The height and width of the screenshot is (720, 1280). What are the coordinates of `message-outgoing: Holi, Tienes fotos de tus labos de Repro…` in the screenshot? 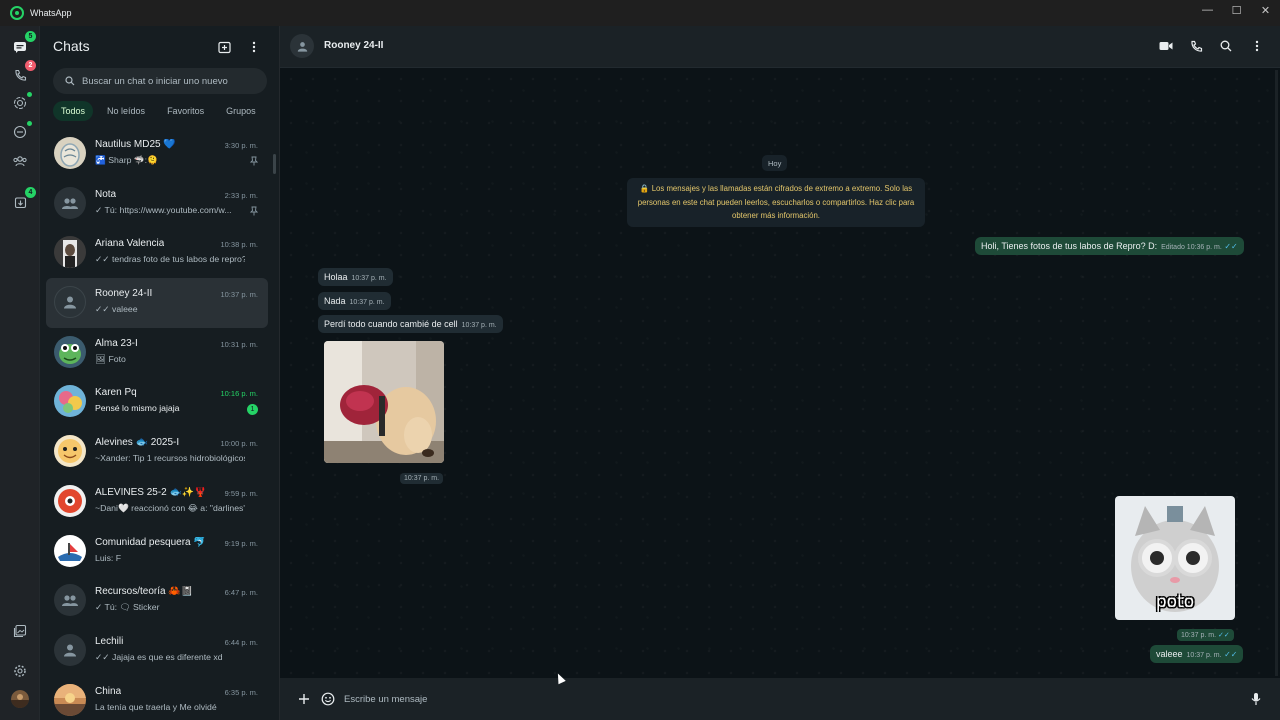 It's located at (1109, 246).